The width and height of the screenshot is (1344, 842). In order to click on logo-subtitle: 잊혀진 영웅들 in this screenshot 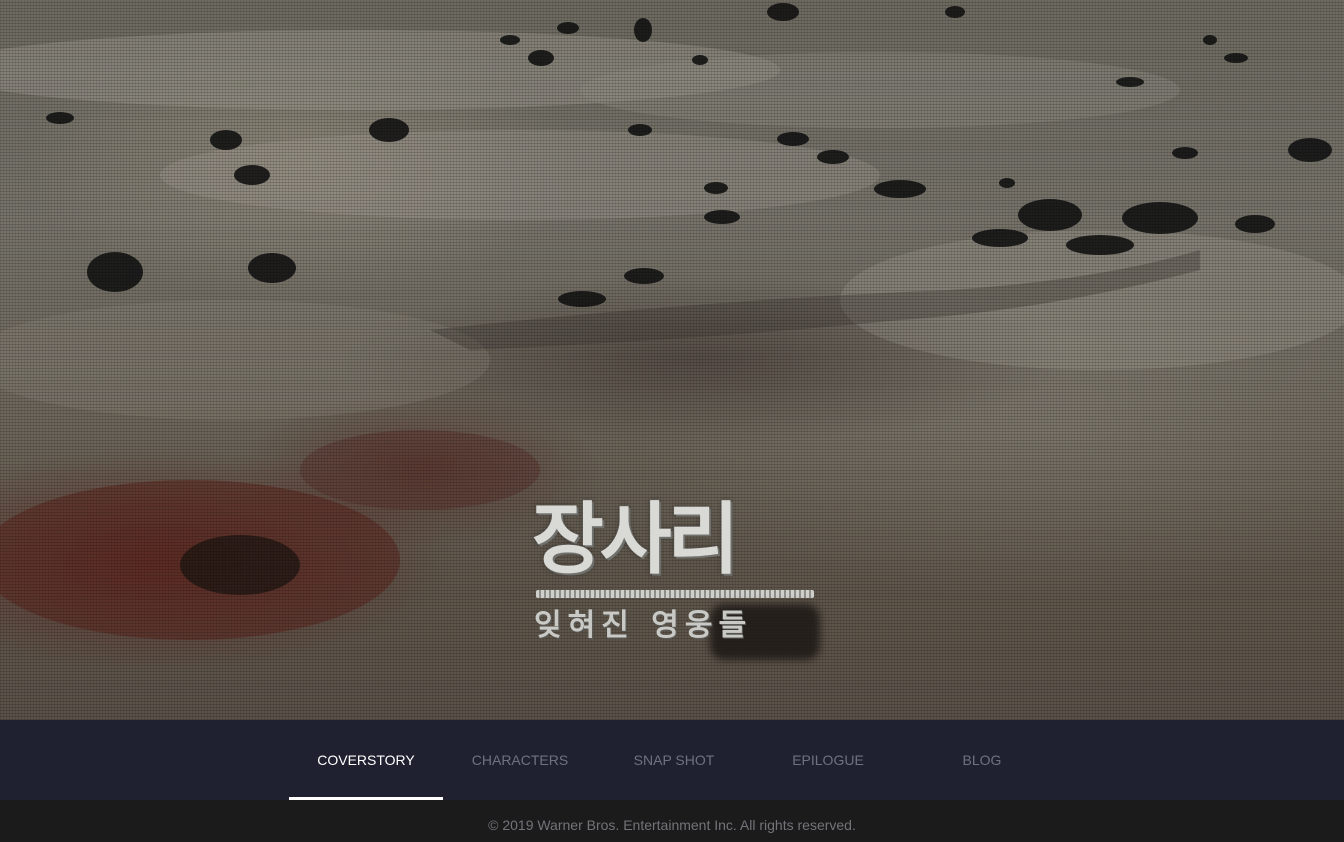, I will do `click(643, 625)`.